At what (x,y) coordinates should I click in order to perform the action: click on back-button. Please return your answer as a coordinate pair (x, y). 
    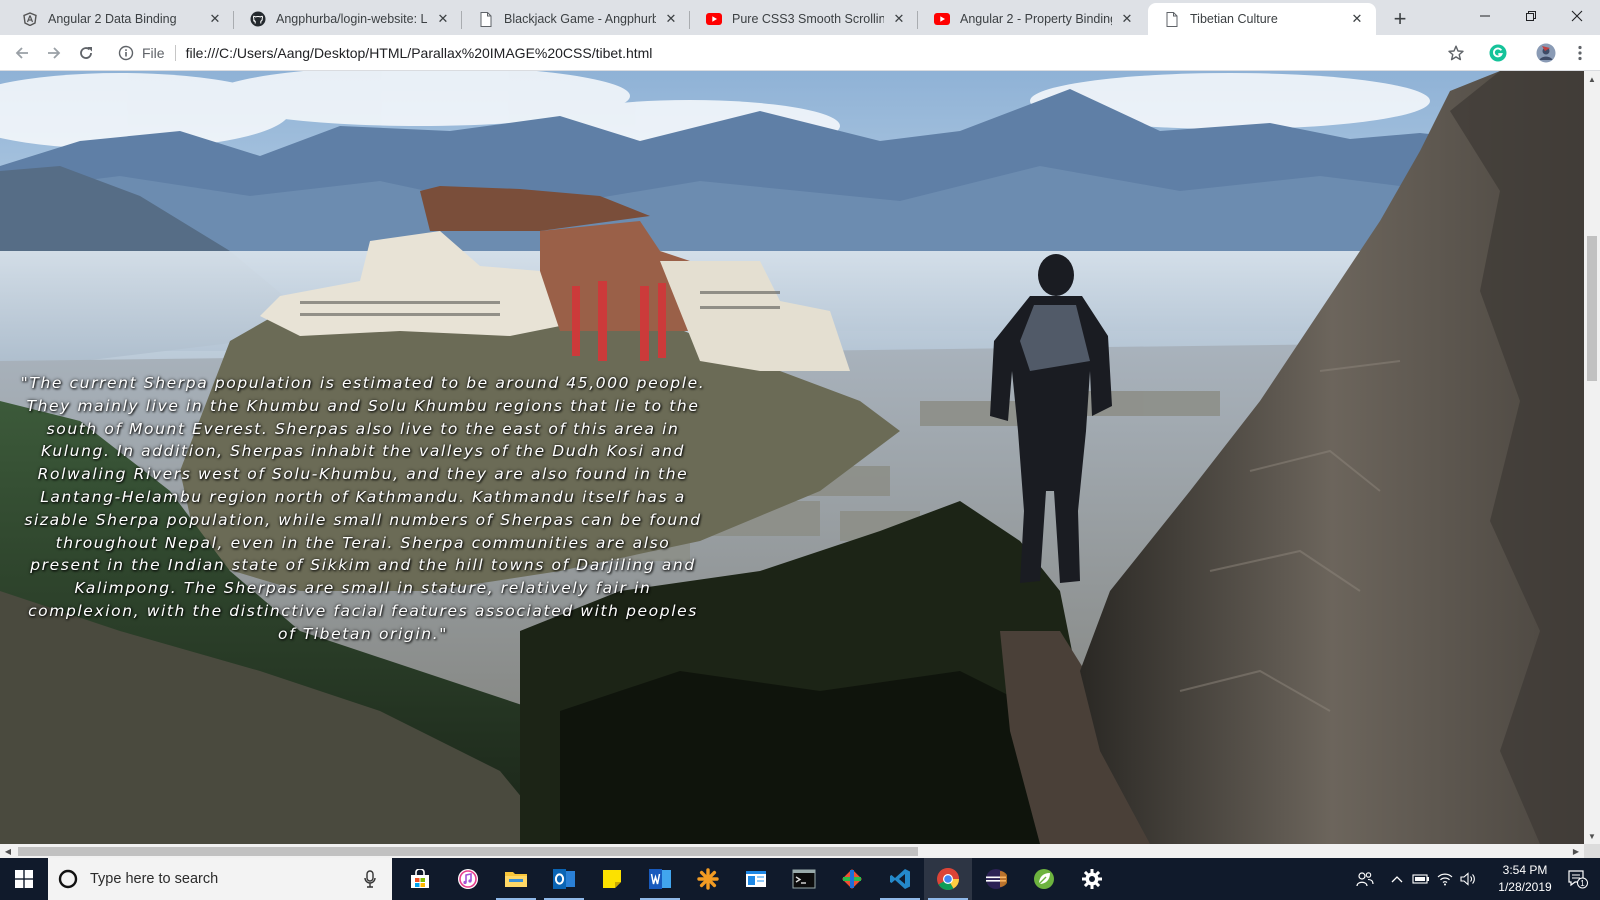
    Looking at the image, I should click on (22, 53).